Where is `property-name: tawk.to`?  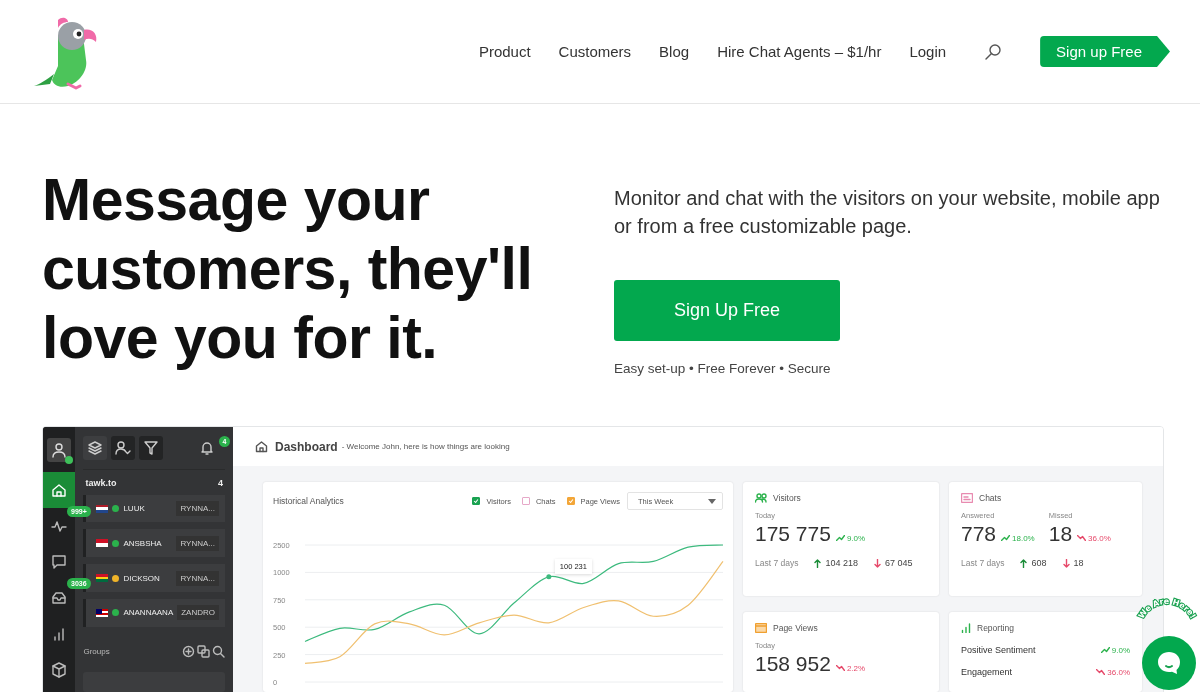 property-name: tawk.to is located at coordinates (101, 482).